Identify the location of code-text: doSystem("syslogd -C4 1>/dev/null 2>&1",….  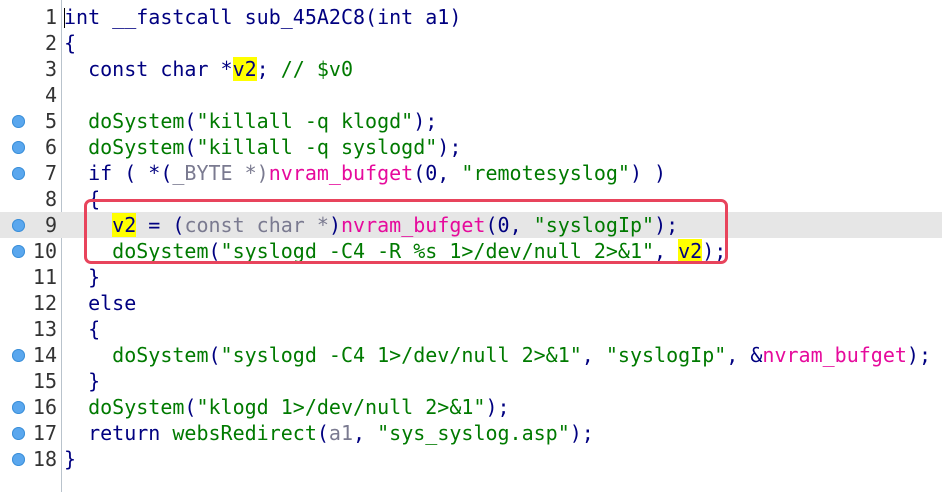
(497, 355).